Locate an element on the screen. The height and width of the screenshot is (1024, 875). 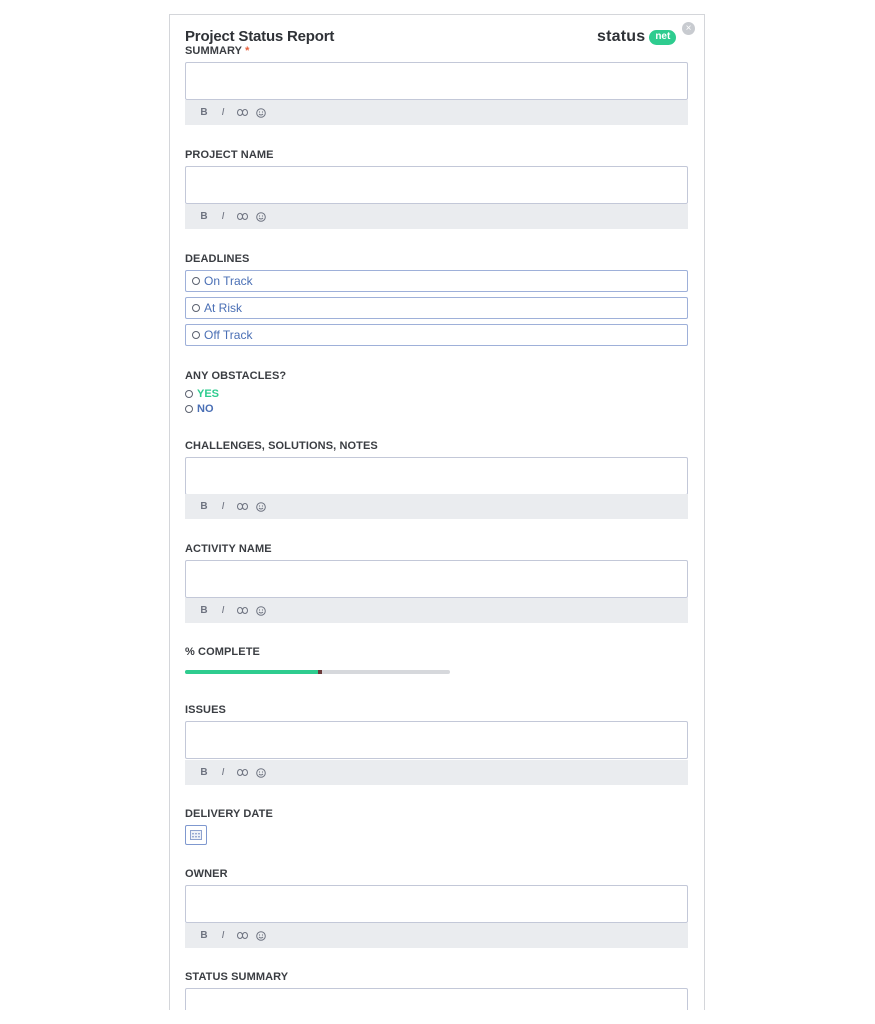
brand-logo: status net is located at coordinates (637, 37).